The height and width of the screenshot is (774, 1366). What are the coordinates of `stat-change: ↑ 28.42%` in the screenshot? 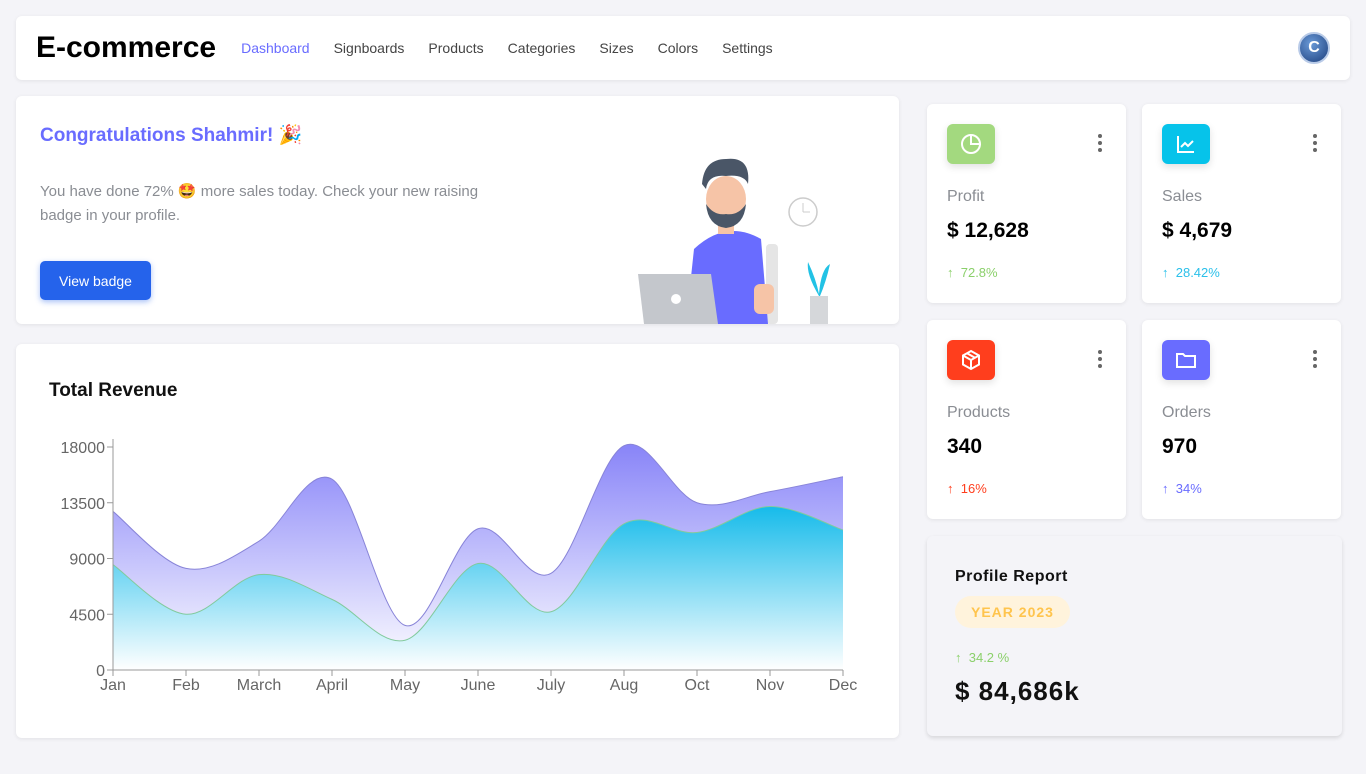 It's located at (1191, 272).